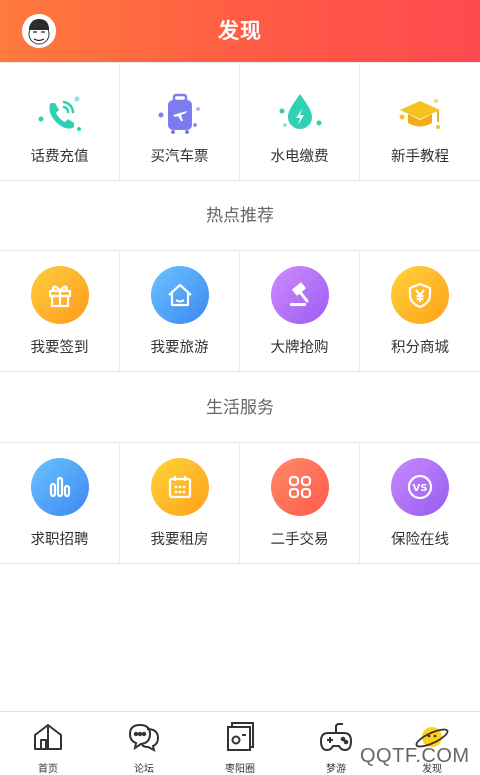 This screenshot has width=480, height=775. What do you see at coordinates (179, 348) in the screenshot?
I see `item-label: 我要旅游` at bounding box center [179, 348].